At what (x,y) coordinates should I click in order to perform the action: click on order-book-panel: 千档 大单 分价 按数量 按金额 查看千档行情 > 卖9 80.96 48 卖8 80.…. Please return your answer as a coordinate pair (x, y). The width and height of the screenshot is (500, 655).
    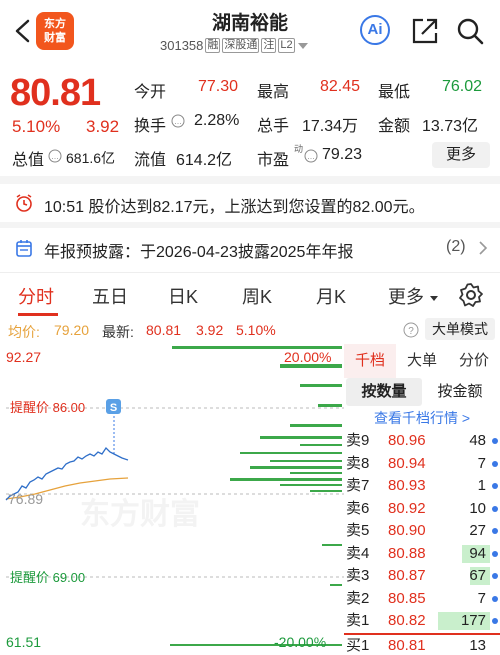
    Looking at the image, I should click on (422, 499).